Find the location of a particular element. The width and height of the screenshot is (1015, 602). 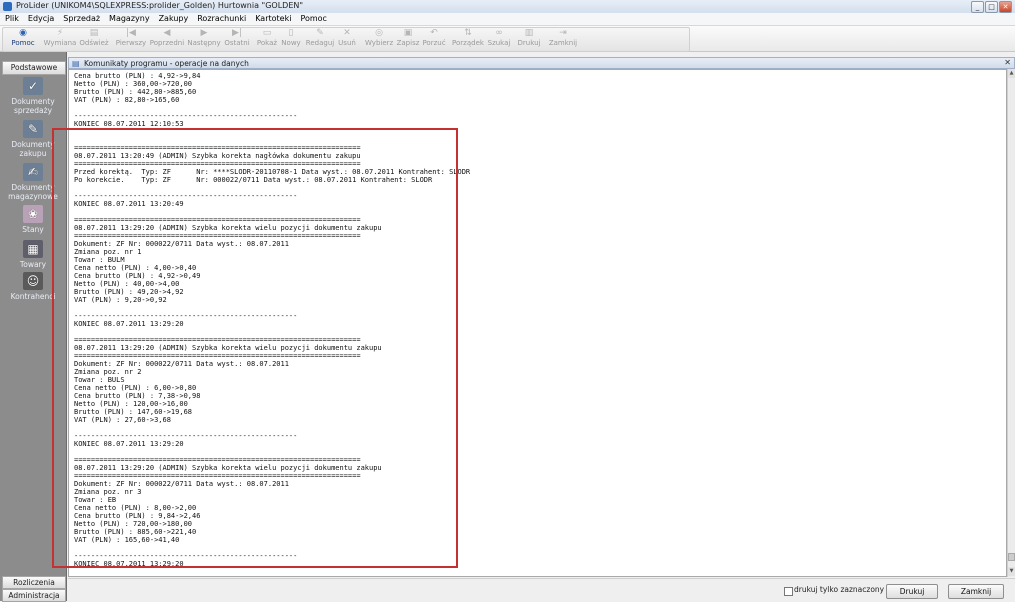

sidebar-item-contractors: ☺ Kontrahenci is located at coordinates (33, 286).